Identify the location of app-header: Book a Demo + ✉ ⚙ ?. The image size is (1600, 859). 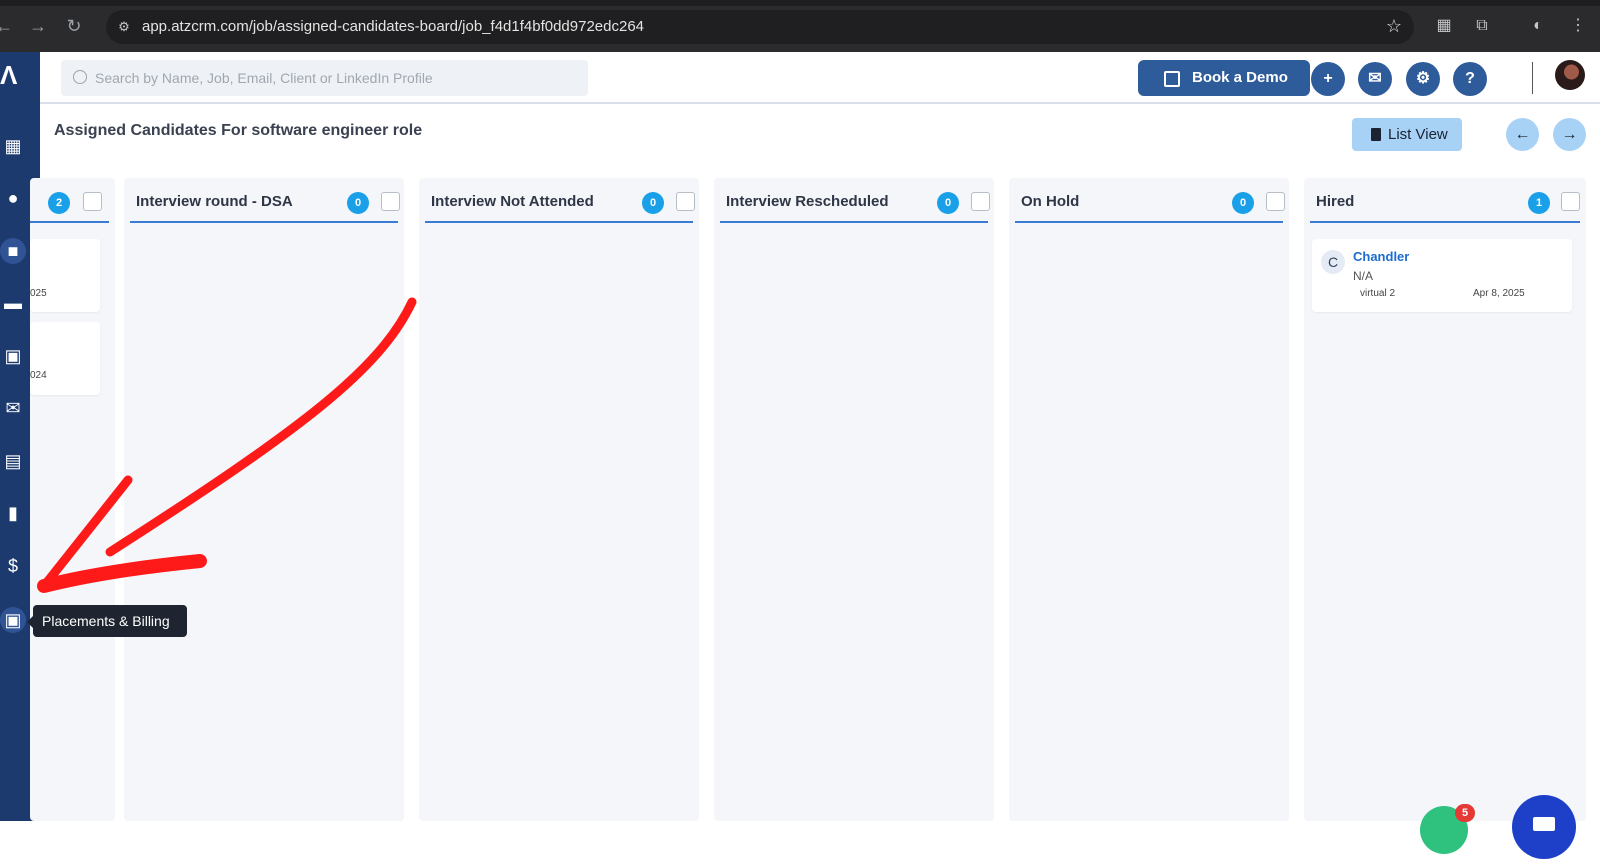
(820, 78).